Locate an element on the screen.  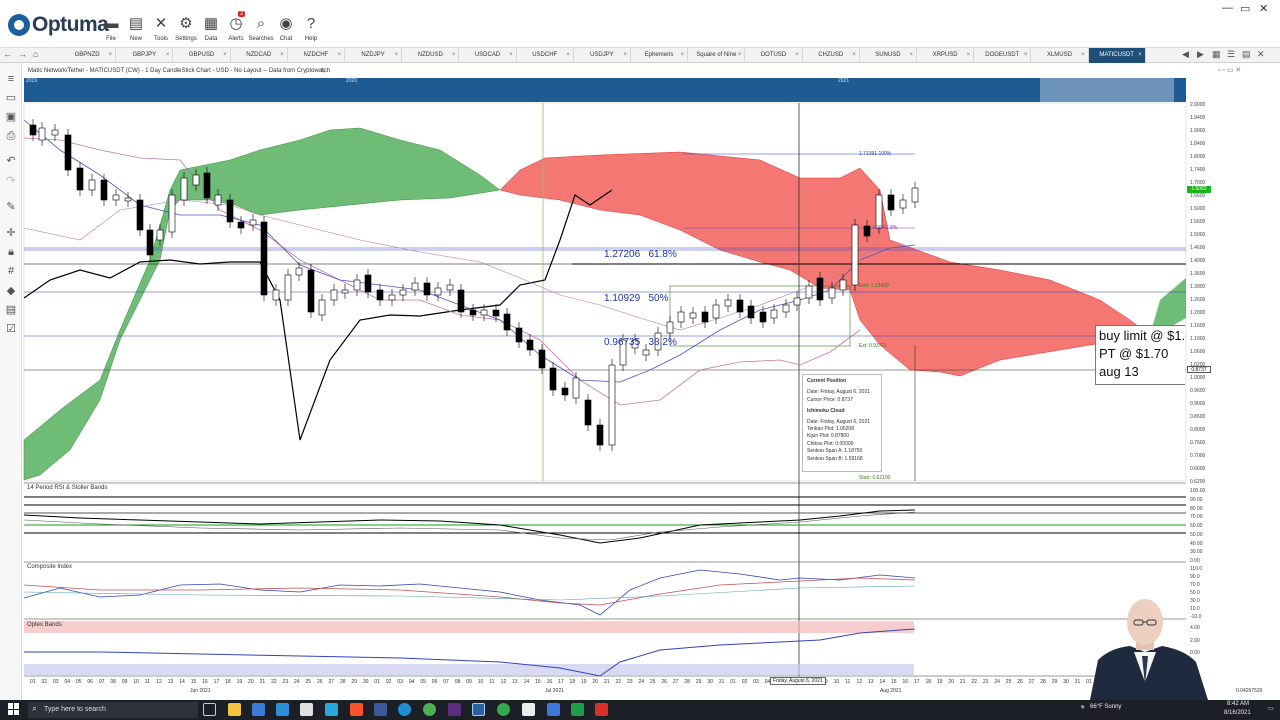
price-axis-label: 1.9000 is located at coordinates (1198, 131).